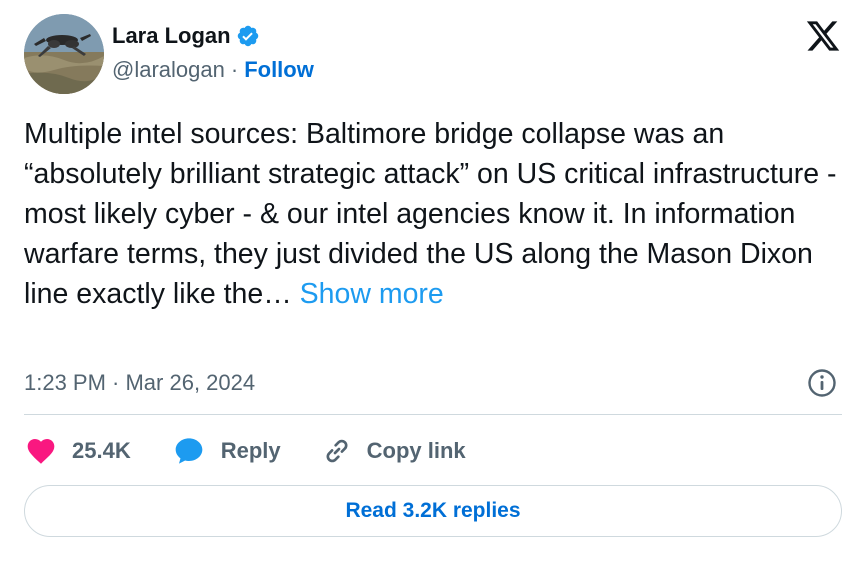 Image resolution: width=866 pixels, height=564 pixels. What do you see at coordinates (168, 70) in the screenshot?
I see `author-handle: @laralogan` at bounding box center [168, 70].